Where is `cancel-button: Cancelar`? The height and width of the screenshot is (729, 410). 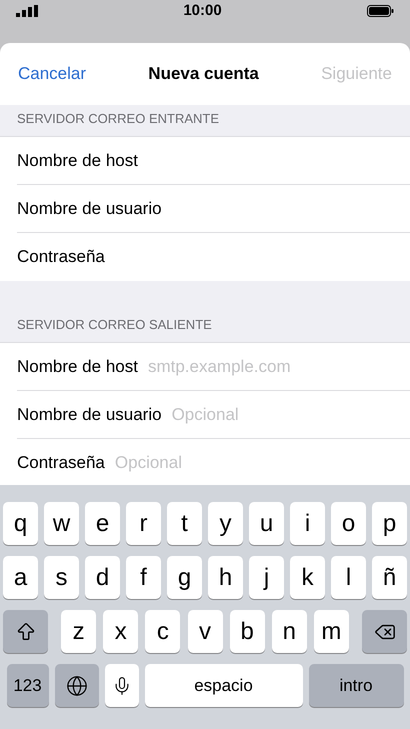
cancel-button: Cancelar is located at coordinates (52, 74).